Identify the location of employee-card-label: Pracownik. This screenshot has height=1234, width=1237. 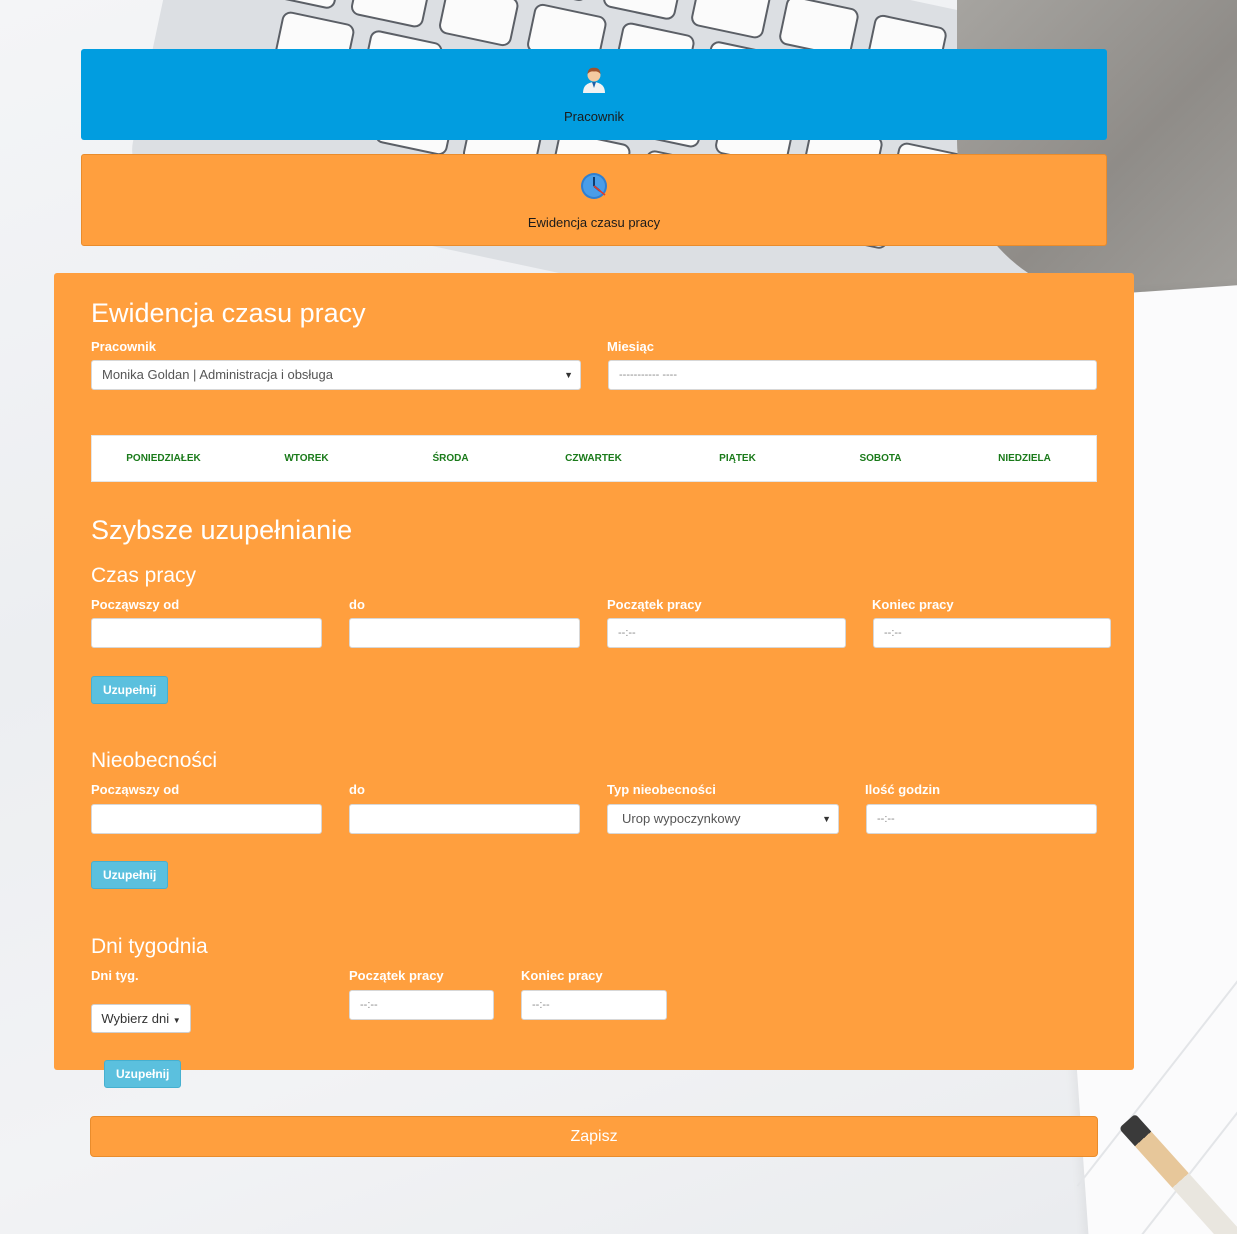
(594, 116).